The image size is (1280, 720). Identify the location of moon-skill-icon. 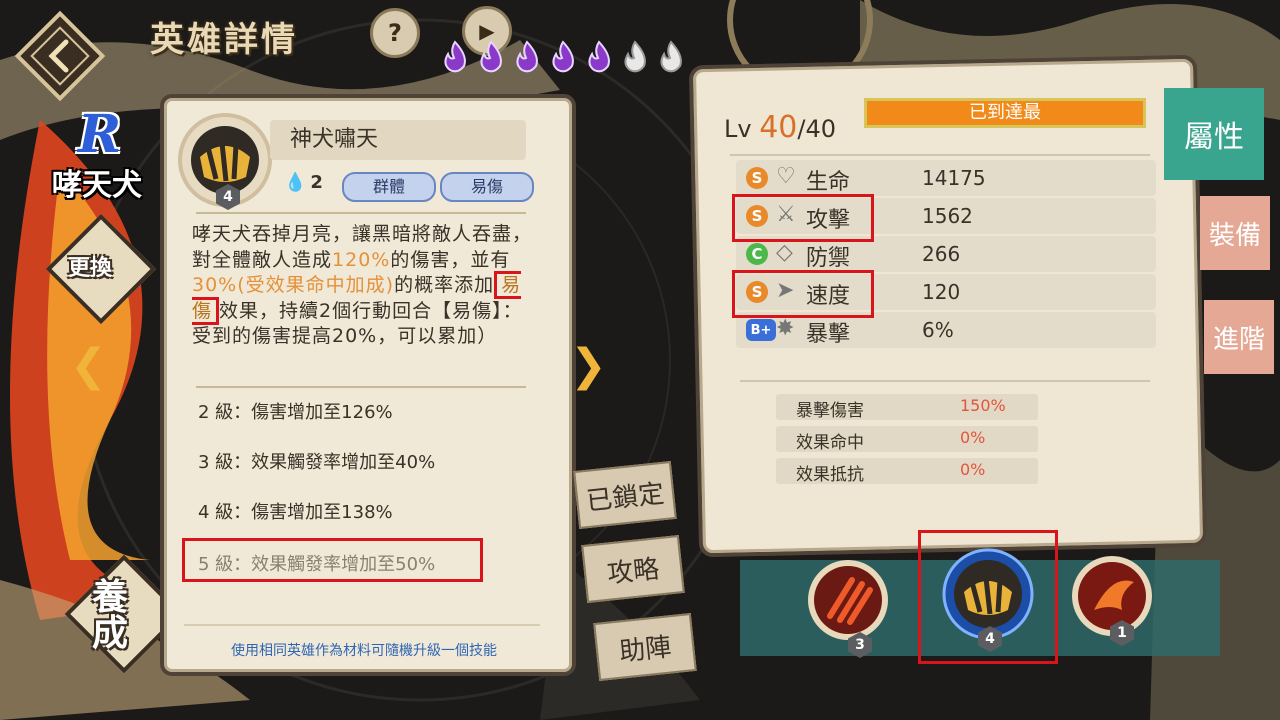
(988, 594).